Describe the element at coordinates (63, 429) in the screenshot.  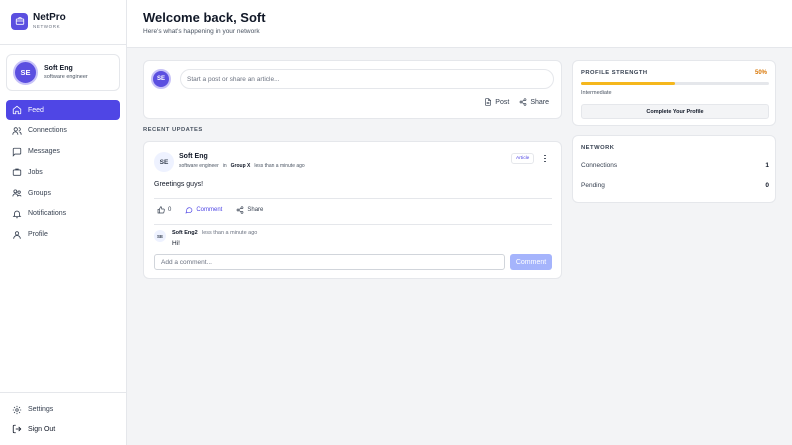
I see `sidebar-item-sign-out: Sign Out` at that location.